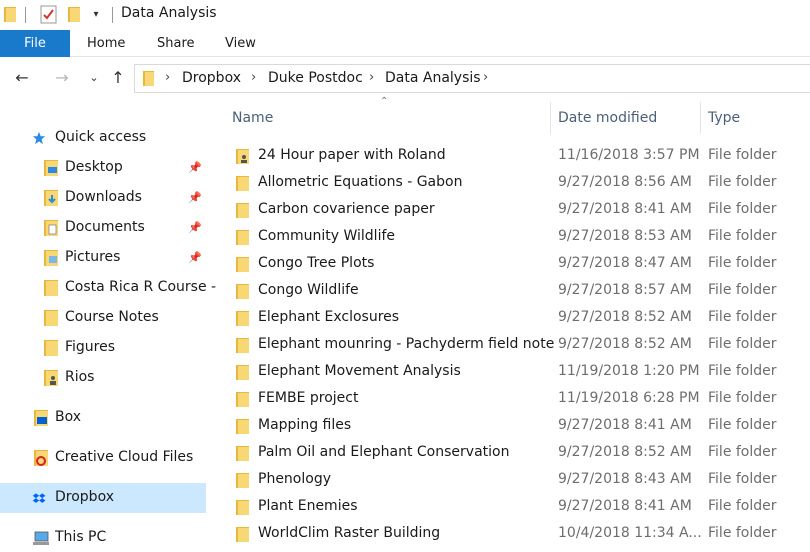 This screenshot has height=552, width=810. Describe the element at coordinates (305, 425) in the screenshot. I see `file-name: Mapping files` at that location.